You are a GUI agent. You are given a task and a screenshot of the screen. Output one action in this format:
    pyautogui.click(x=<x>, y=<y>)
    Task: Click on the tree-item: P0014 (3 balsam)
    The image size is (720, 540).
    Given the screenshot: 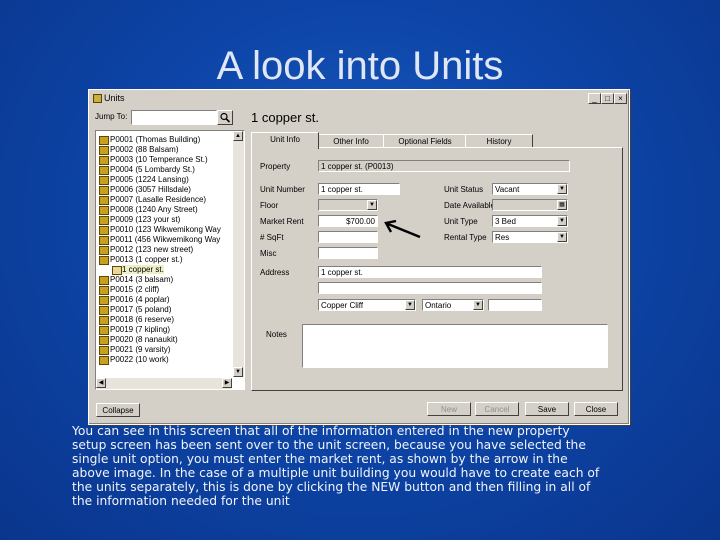 What is the action you would take?
    pyautogui.click(x=162, y=280)
    